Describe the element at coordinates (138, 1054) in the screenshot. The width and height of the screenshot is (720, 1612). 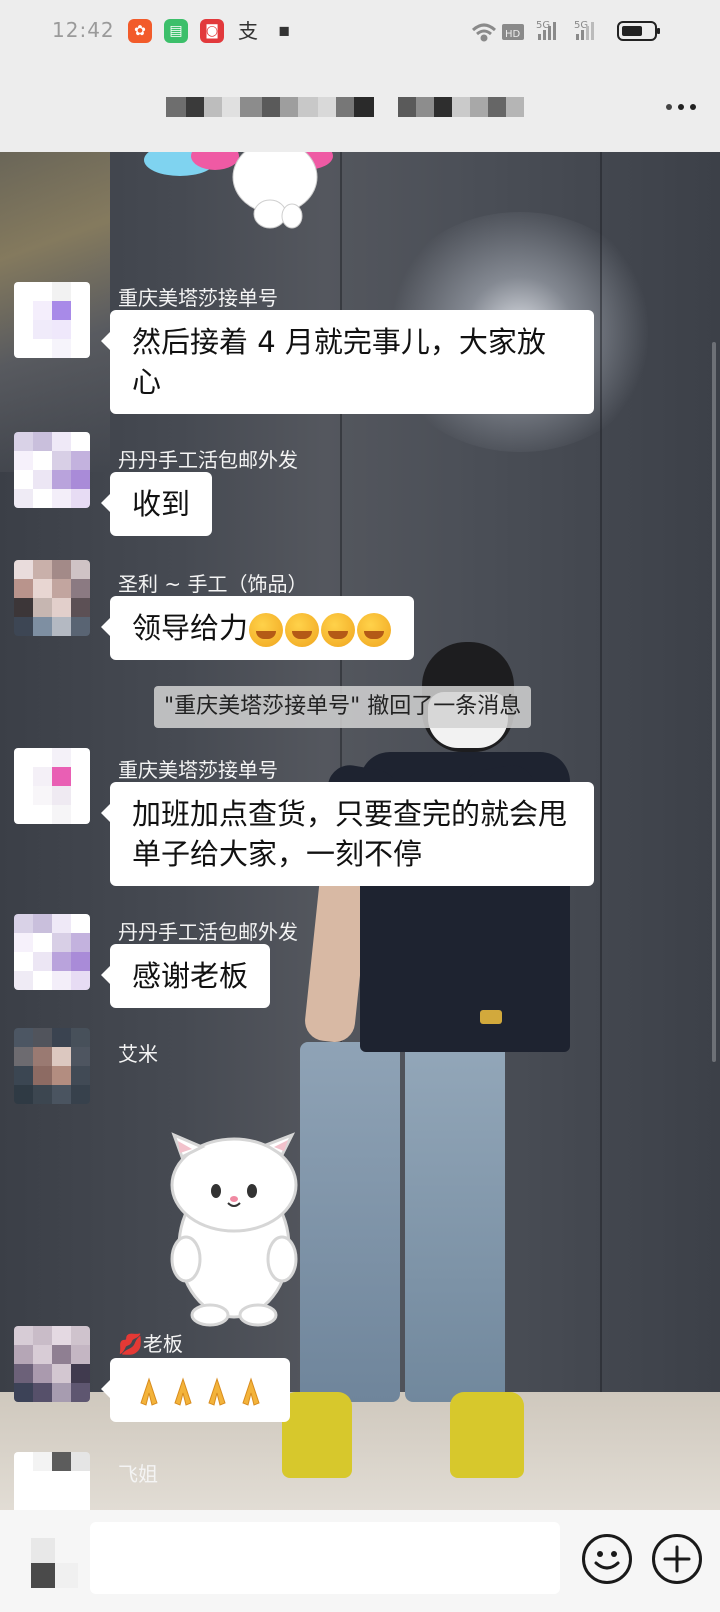
I see `sender-name: 艾米` at that location.